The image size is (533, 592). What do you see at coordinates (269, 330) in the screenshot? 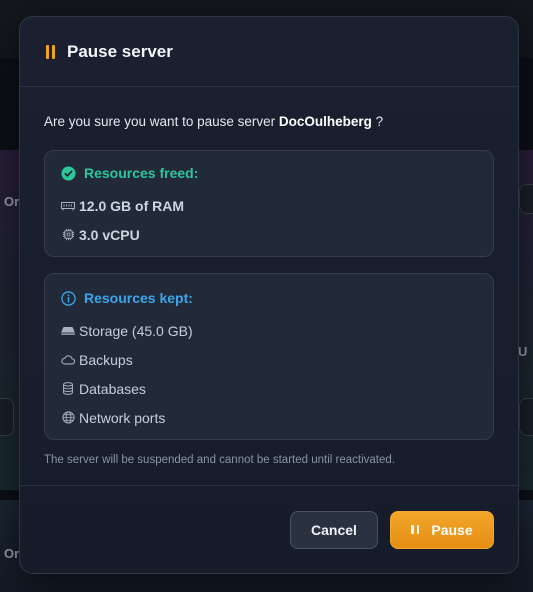
I see `kept-item-storage: Storage (45.0 GB)` at bounding box center [269, 330].